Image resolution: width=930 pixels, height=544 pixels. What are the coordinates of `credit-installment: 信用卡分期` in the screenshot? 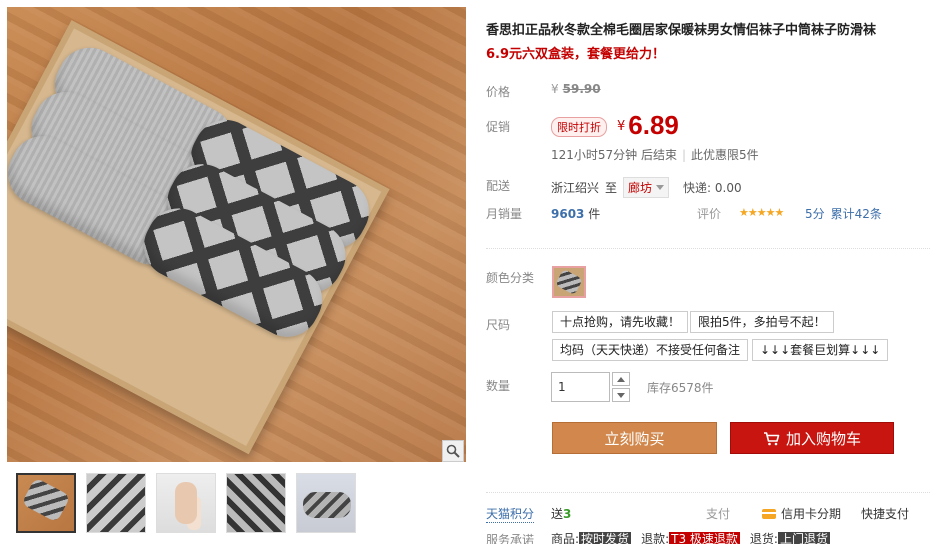 It's located at (801, 513).